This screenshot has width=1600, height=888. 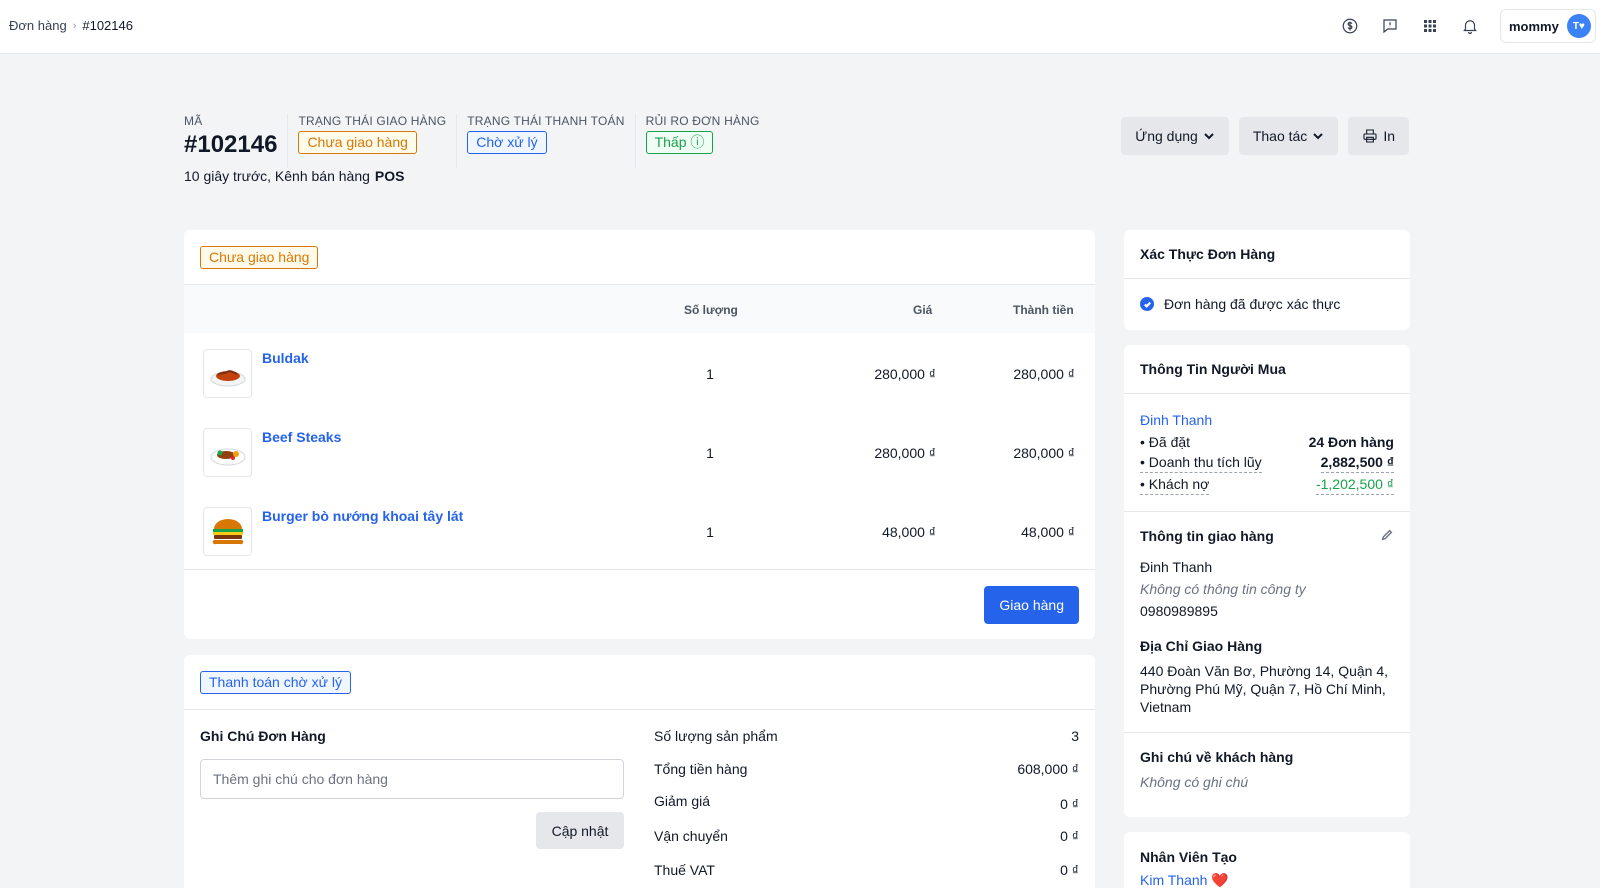 I want to click on order-note-title: Ghi Chú Đơn Hàng, so click(x=263, y=736).